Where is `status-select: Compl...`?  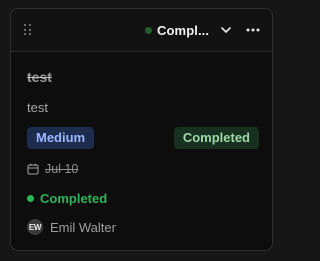 status-select: Compl... is located at coordinates (188, 30).